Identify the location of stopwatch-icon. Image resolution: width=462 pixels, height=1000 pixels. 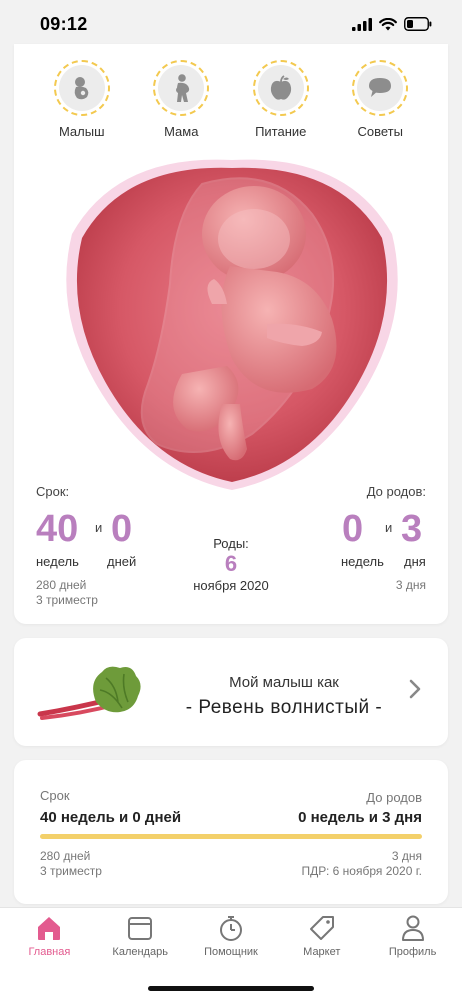
(230, 928).